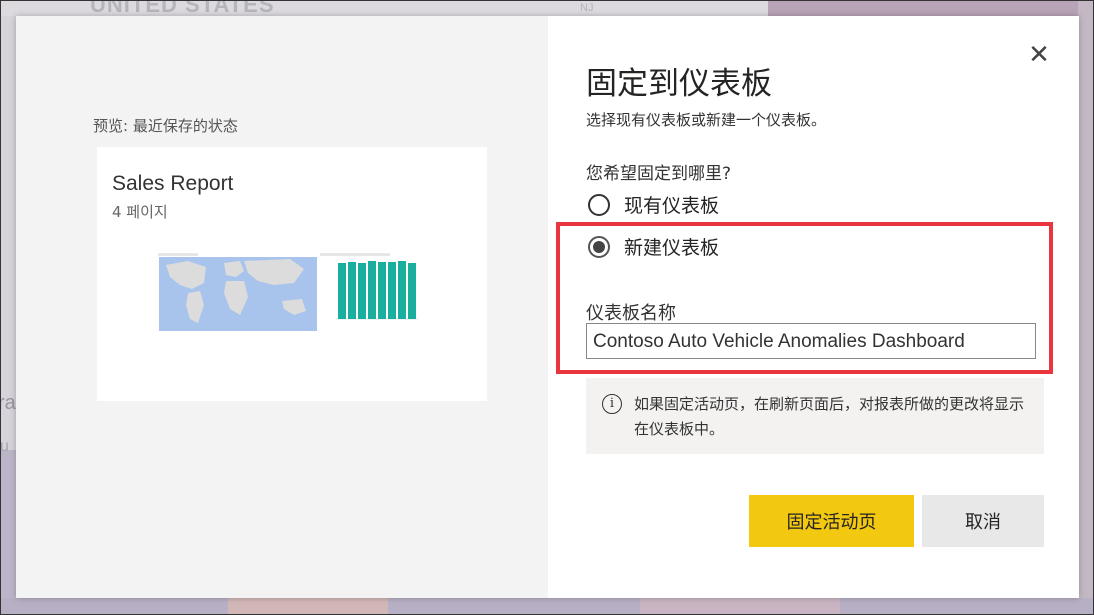 The image size is (1094, 615). I want to click on destination-question: 您希望固定到哪里?, so click(659, 174).